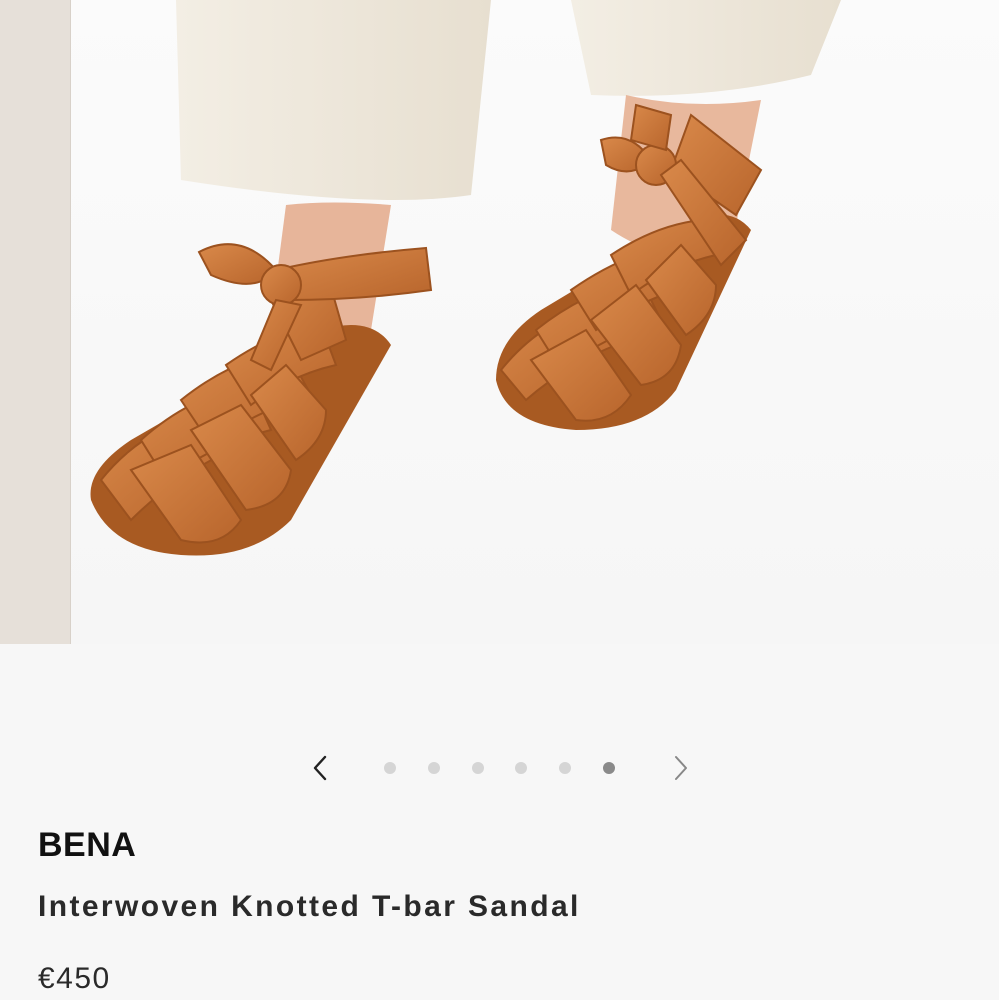 This screenshot has width=999, height=1000. What do you see at coordinates (87, 845) in the screenshot?
I see `brand-name: BENA` at bounding box center [87, 845].